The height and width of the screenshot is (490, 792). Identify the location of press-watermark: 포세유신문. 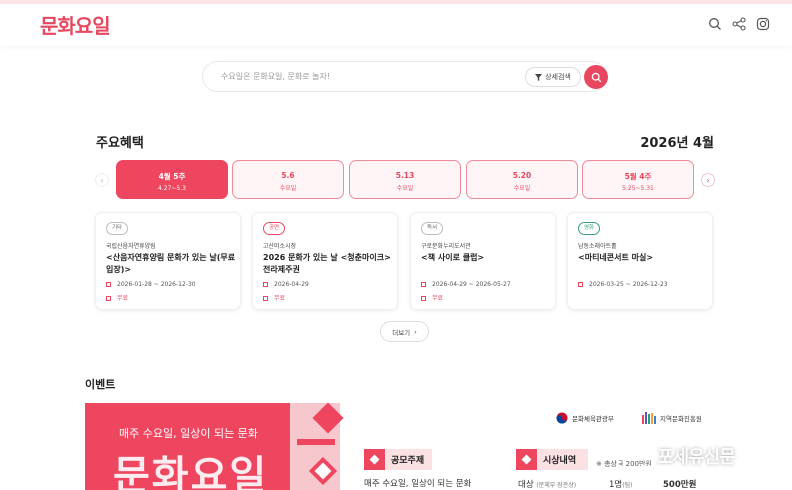
(676, 456).